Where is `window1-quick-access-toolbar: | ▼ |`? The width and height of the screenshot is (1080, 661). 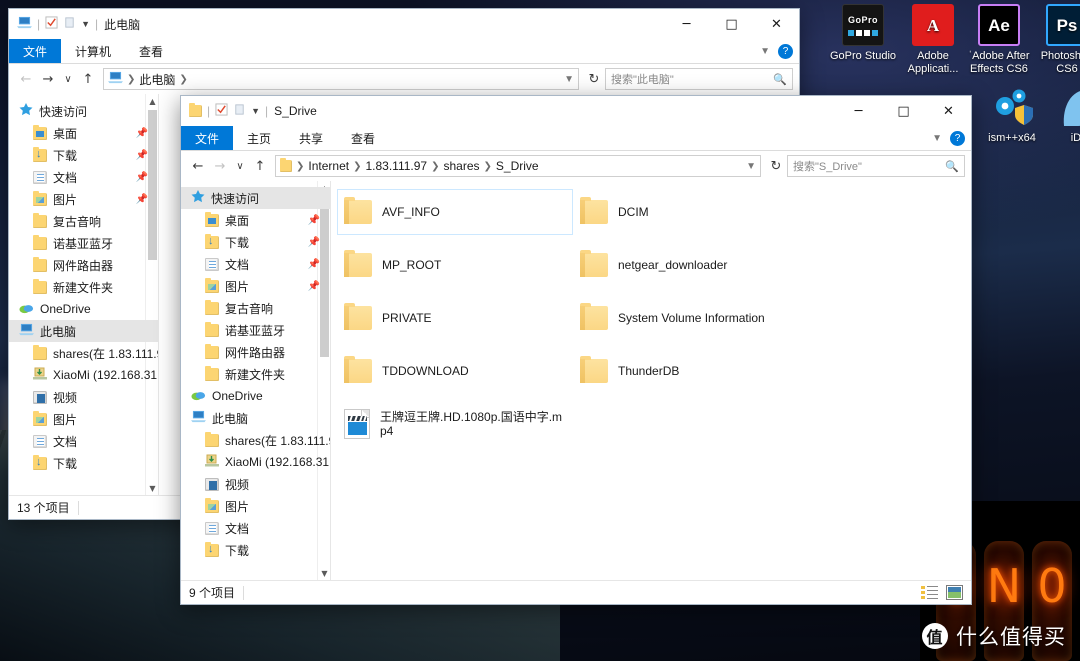
window1-quick-access-toolbar: | ▼ | is located at coordinates (57, 24).